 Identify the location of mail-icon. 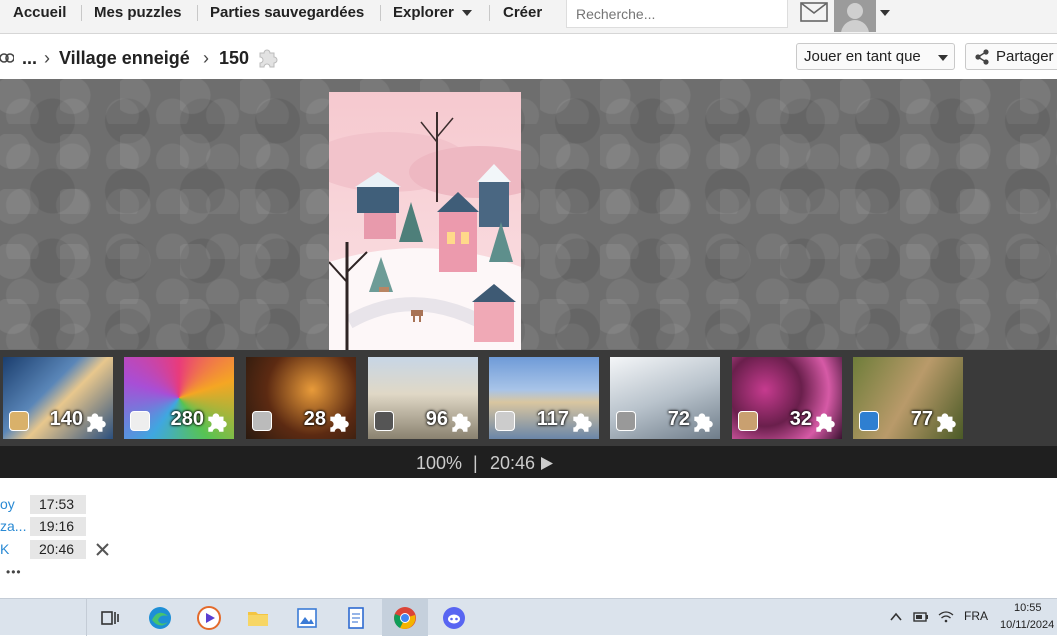
(814, 12).